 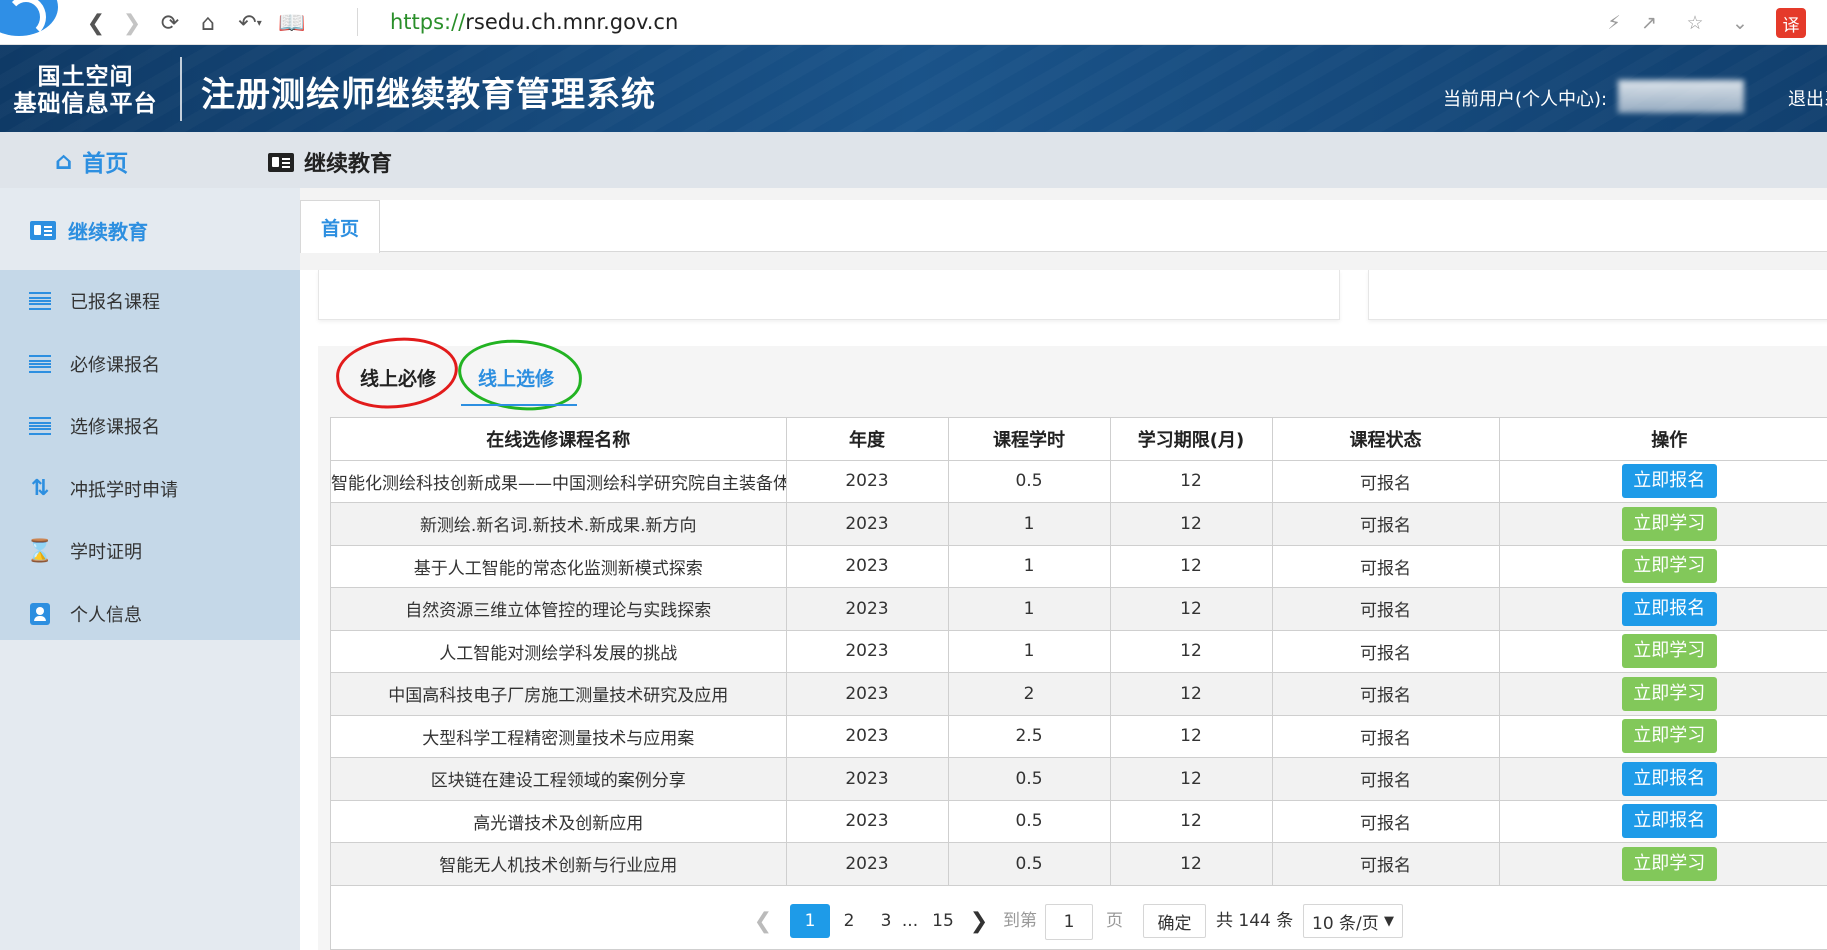 What do you see at coordinates (340, 226) in the screenshot?
I see `tab-home: 首页` at bounding box center [340, 226].